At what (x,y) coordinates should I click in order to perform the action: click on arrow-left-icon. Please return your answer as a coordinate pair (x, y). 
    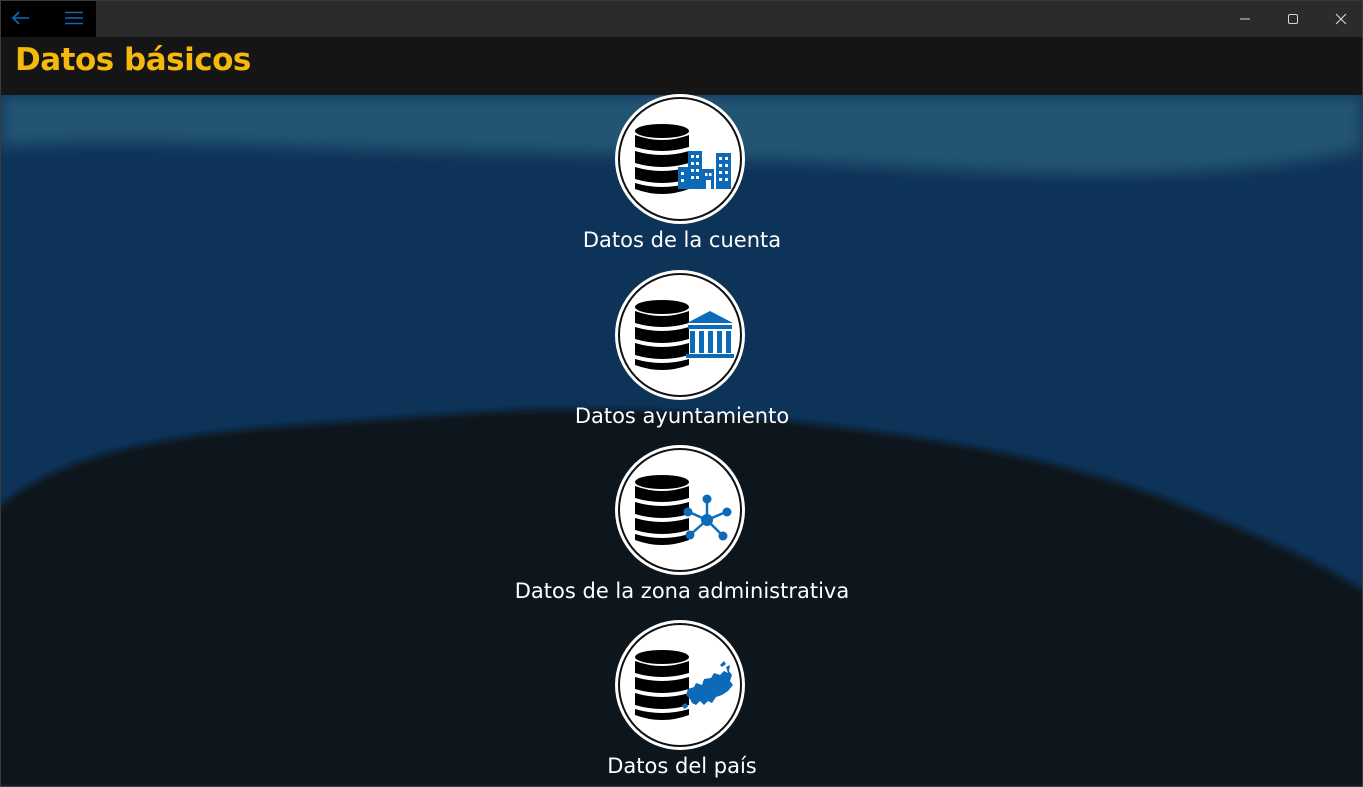
    Looking at the image, I should click on (20, 19).